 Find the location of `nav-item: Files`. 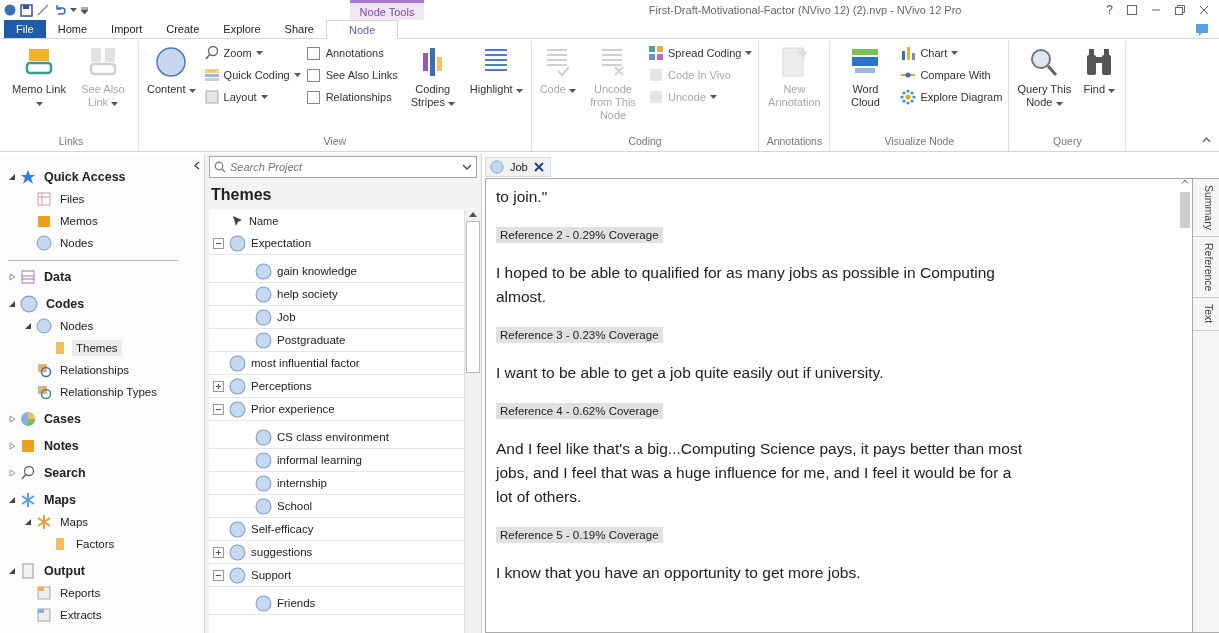

nav-item: Files is located at coordinates (72, 199).